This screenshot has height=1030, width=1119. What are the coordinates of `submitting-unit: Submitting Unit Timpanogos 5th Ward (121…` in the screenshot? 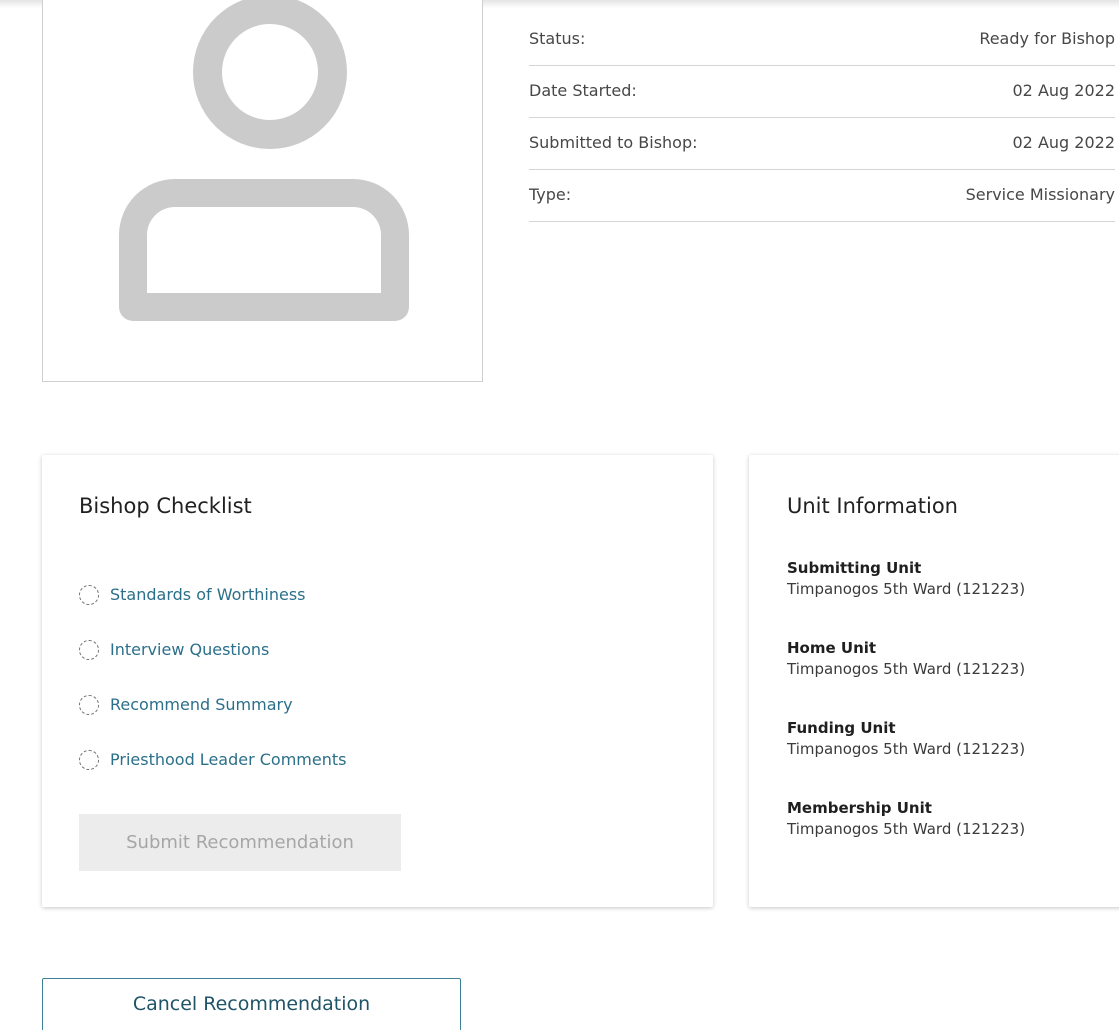 It's located at (906, 598).